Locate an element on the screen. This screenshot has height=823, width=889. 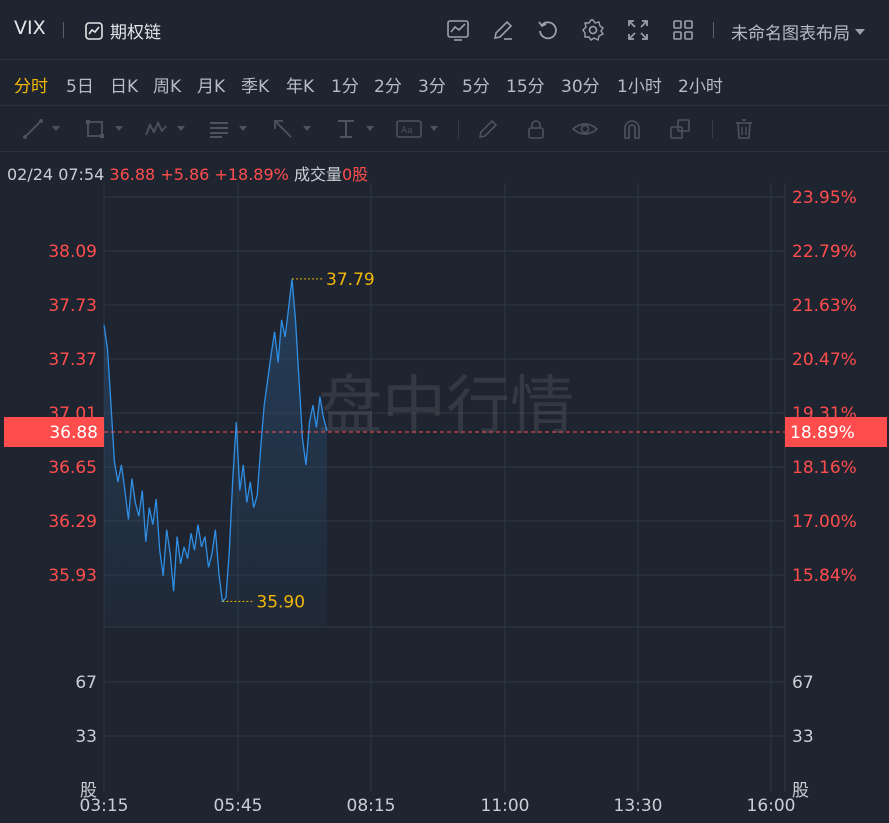
y-tick-left: 35.93 is located at coordinates (72, 576).